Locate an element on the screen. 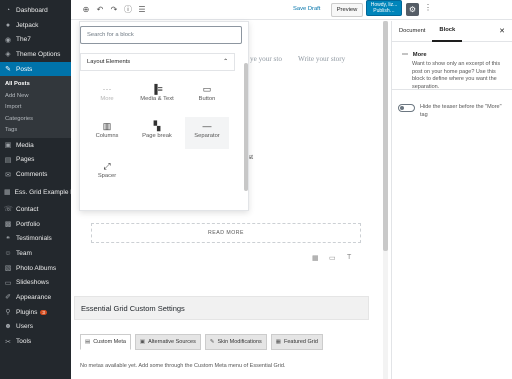  sidebar-item-contact: ☏ Contact is located at coordinates (35, 209).